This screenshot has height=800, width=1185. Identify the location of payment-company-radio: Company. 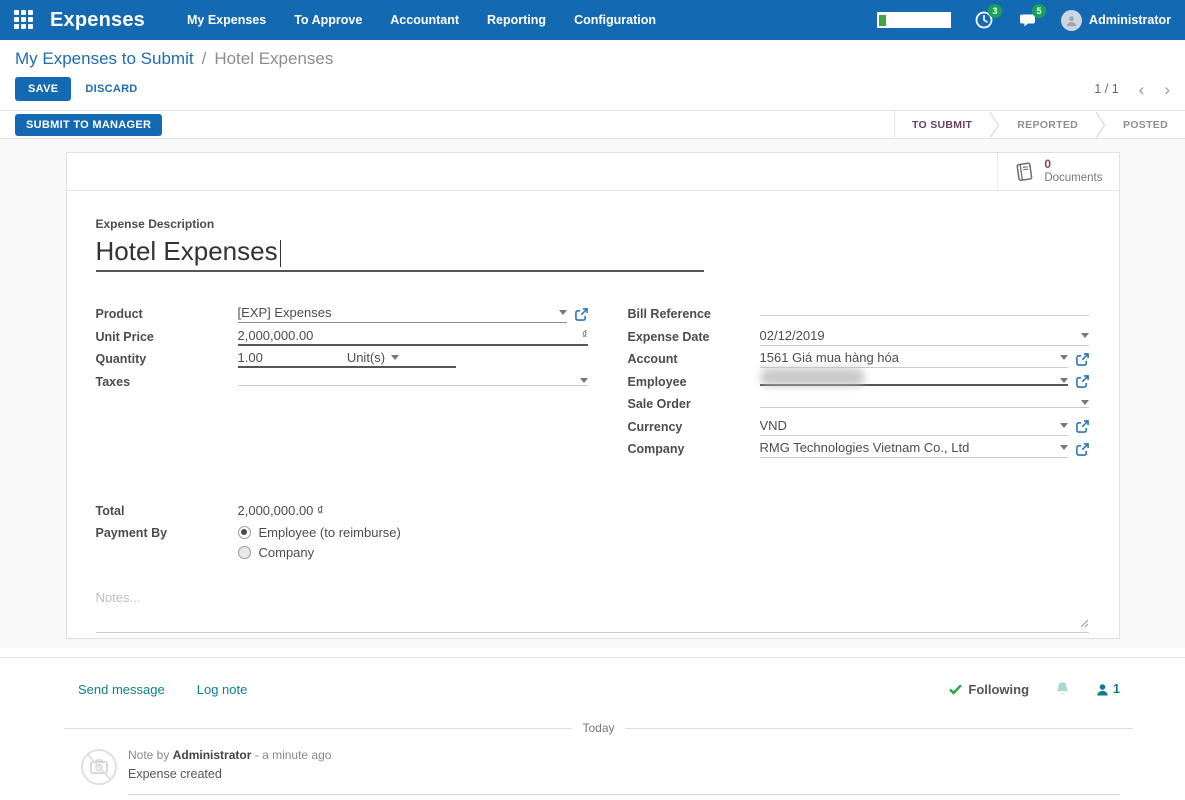
(663, 553).